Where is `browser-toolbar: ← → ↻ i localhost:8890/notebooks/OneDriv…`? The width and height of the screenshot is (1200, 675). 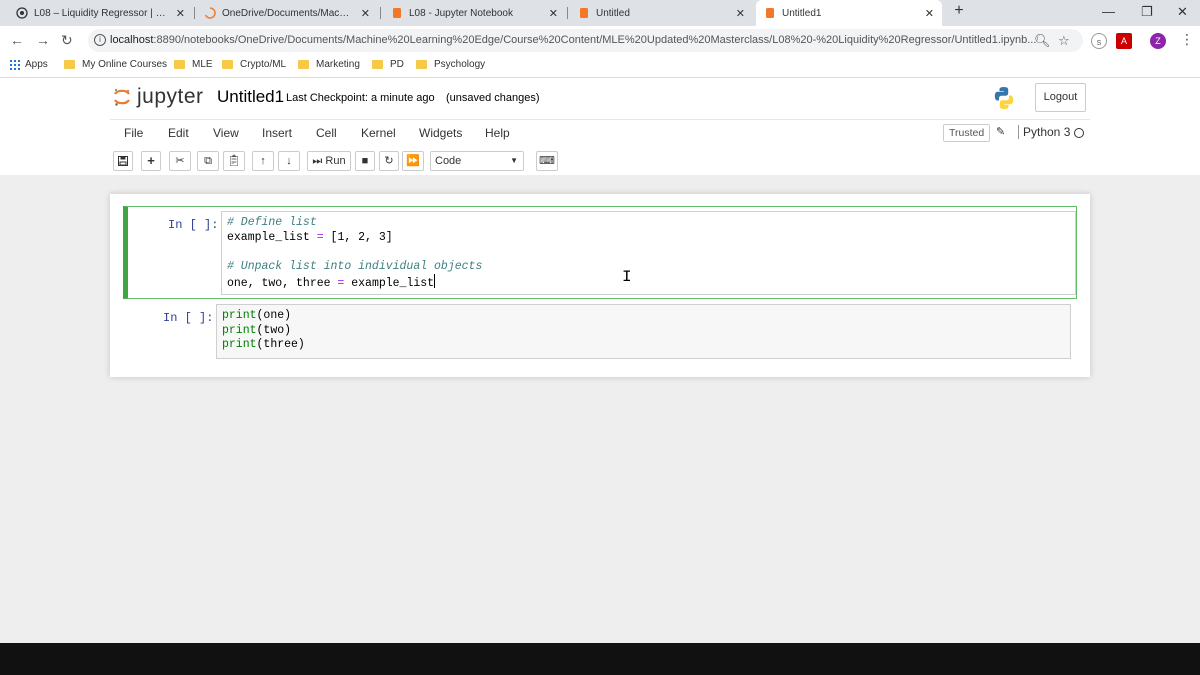 browser-toolbar: ← → ↻ i localhost:8890/notebooks/OneDriv… is located at coordinates (600, 40).